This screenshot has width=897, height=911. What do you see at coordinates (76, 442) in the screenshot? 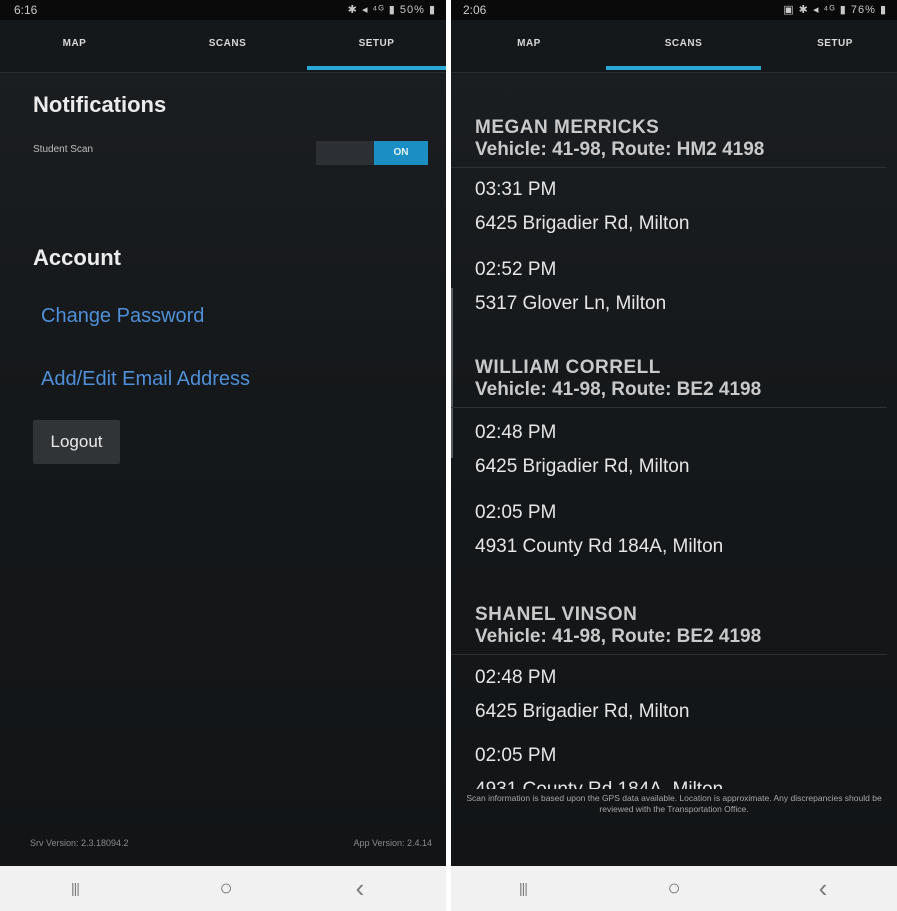
I see `logout-button: Logout` at bounding box center [76, 442].